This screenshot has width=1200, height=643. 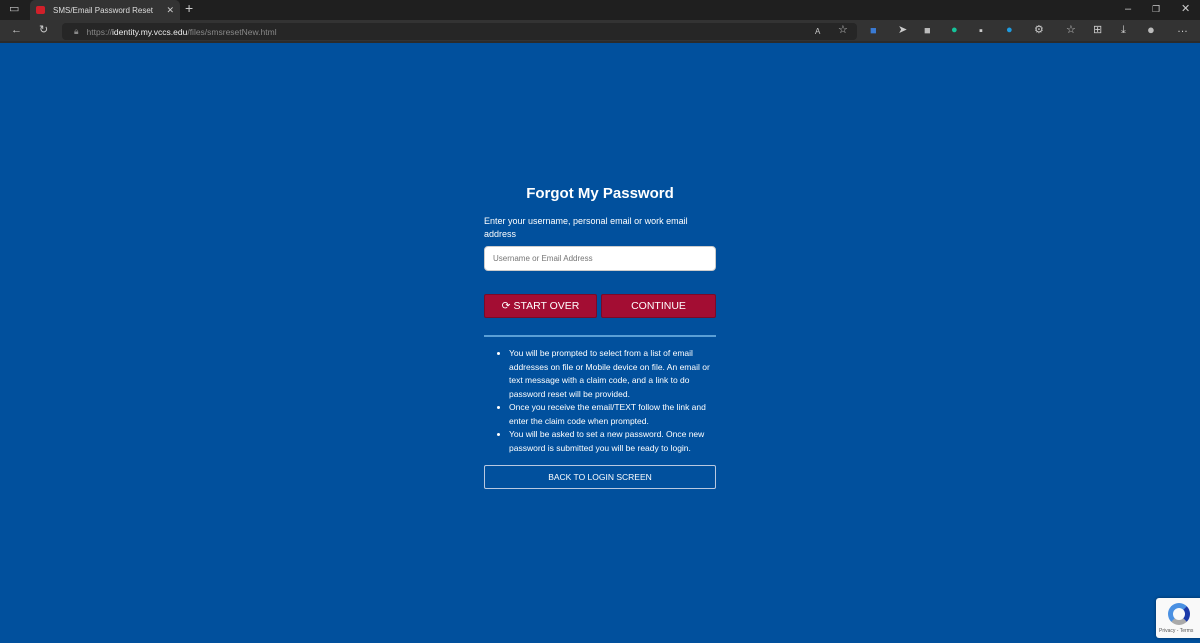 I want to click on back-icon: ←, so click(x=16, y=30).